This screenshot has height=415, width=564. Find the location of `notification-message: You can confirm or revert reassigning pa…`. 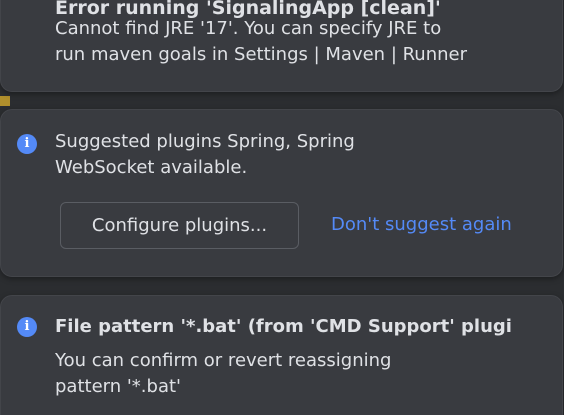

notification-message: You can confirm or revert reassigning pa… is located at coordinates (223, 373).